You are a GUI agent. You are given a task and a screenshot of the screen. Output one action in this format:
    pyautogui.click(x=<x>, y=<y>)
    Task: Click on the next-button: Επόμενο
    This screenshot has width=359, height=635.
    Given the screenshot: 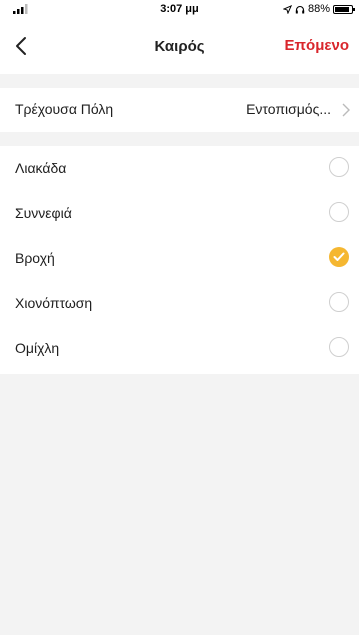 What is the action you would take?
    pyautogui.click(x=317, y=45)
    